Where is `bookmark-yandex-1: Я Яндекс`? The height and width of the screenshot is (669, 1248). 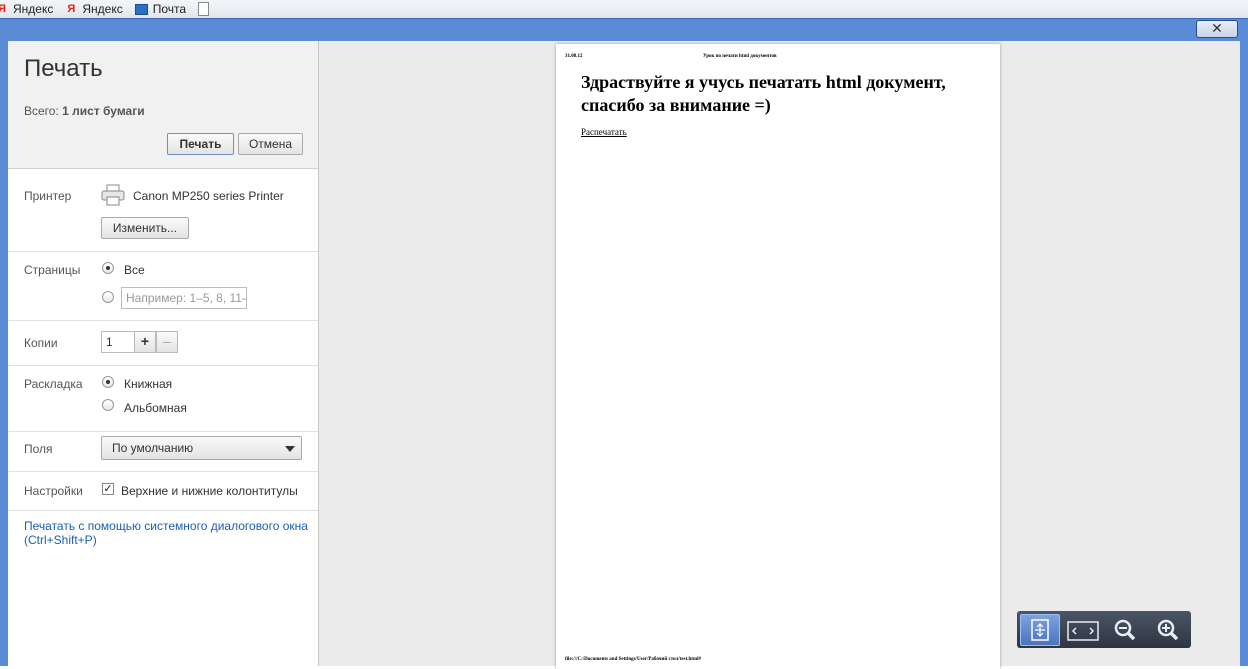 bookmark-yandex-1: Я Яндекс is located at coordinates (26, 9).